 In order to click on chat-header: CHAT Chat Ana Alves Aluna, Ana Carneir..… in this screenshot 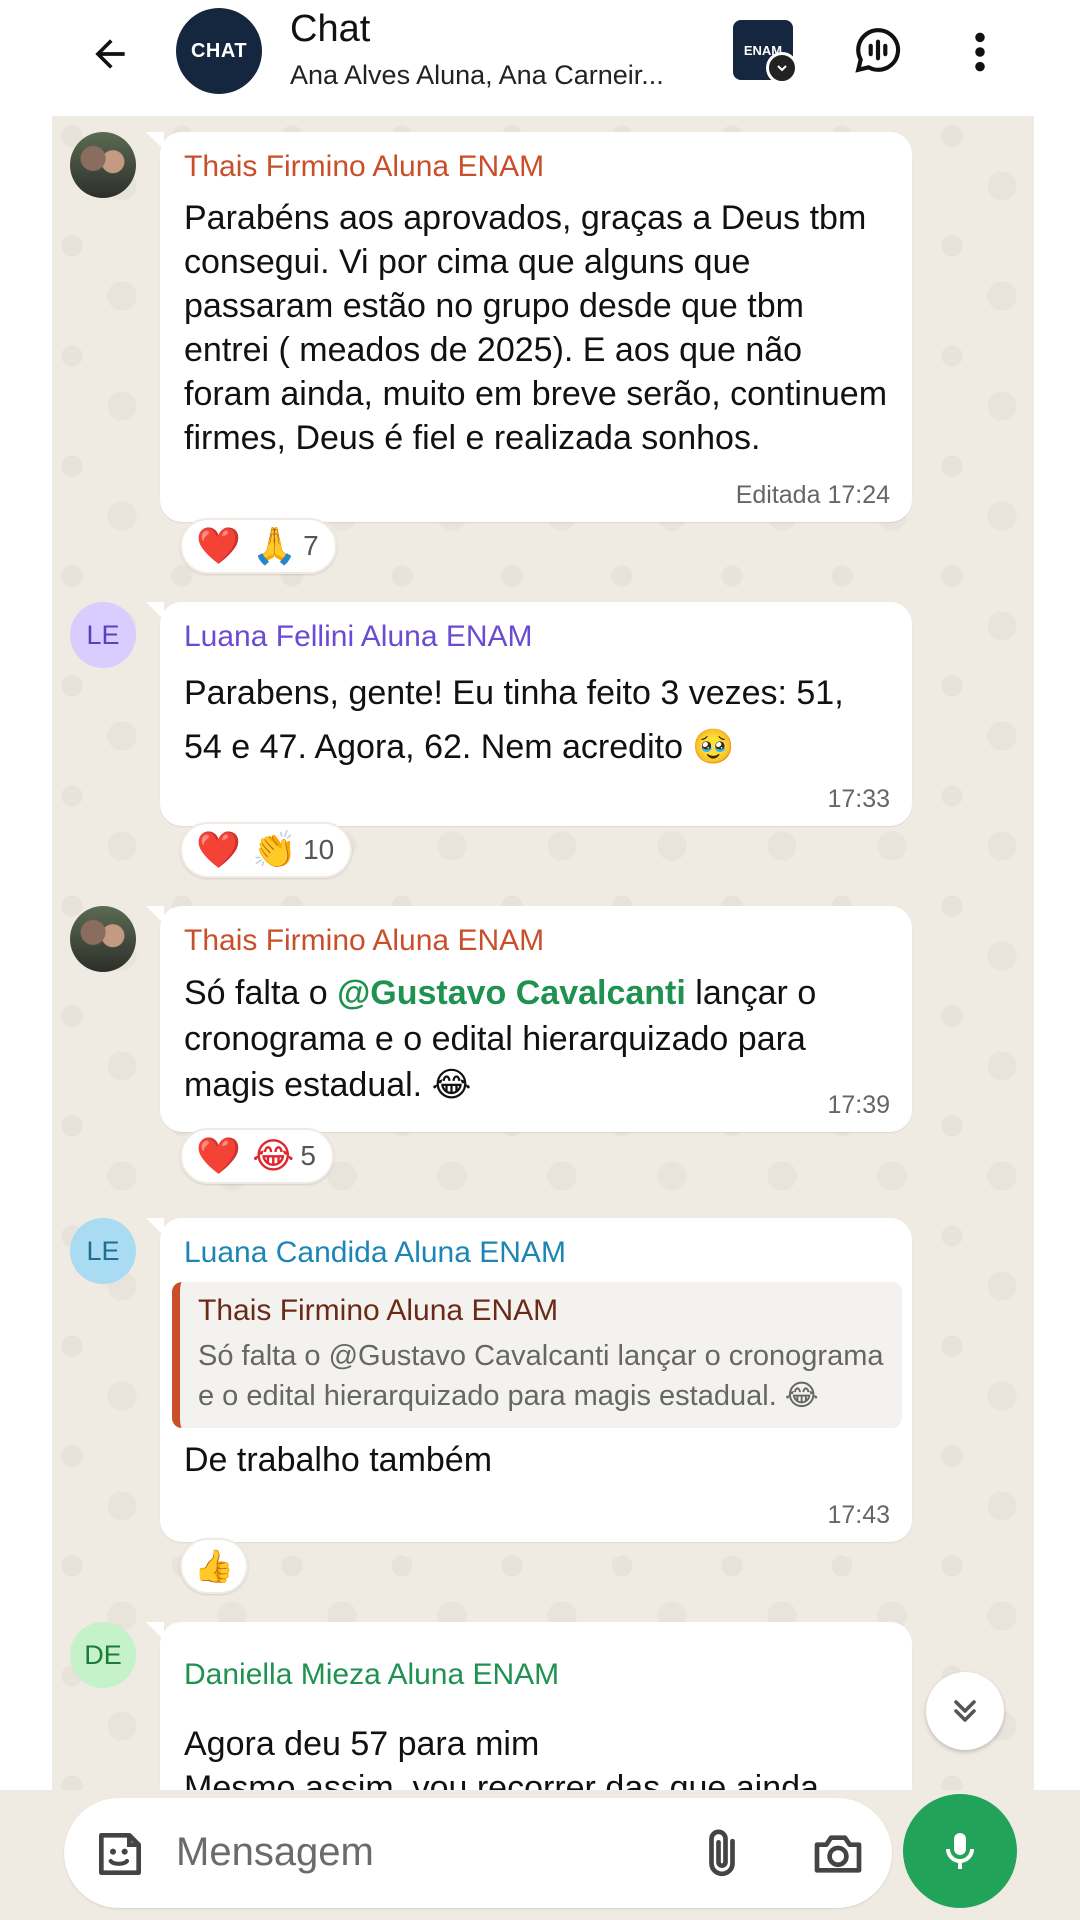, I will do `click(540, 58)`.